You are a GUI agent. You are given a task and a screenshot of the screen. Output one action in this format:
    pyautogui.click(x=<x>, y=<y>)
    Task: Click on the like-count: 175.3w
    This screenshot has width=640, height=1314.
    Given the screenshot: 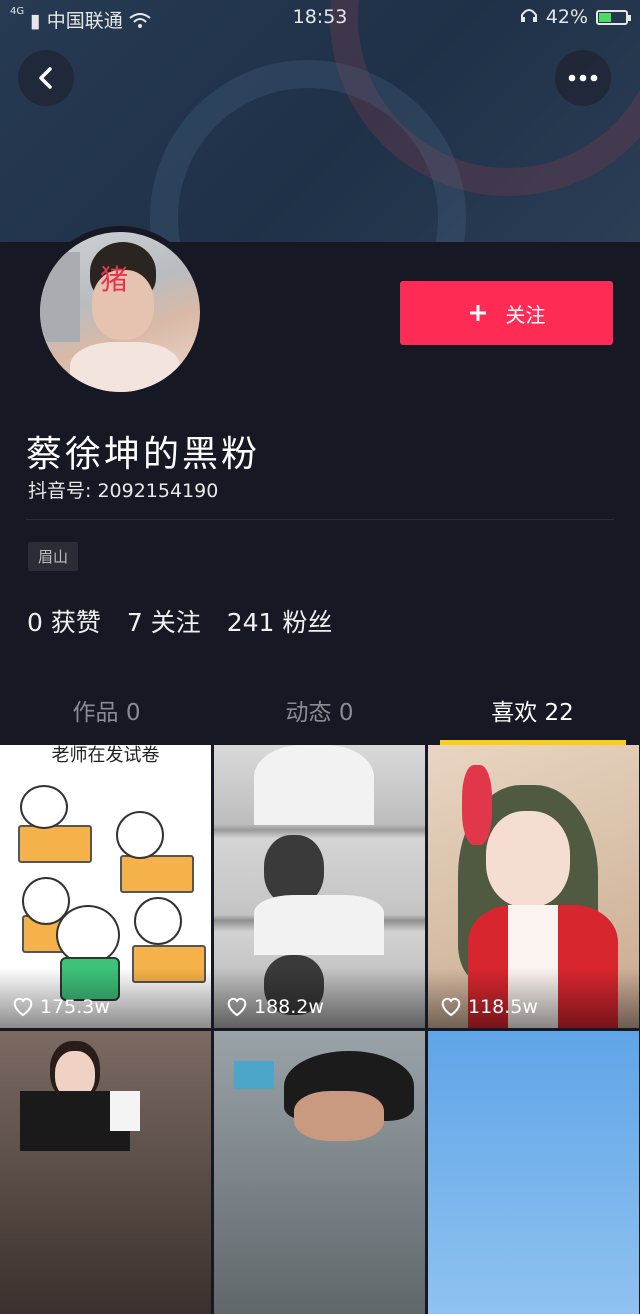 What is the action you would take?
    pyautogui.click(x=61, y=1007)
    